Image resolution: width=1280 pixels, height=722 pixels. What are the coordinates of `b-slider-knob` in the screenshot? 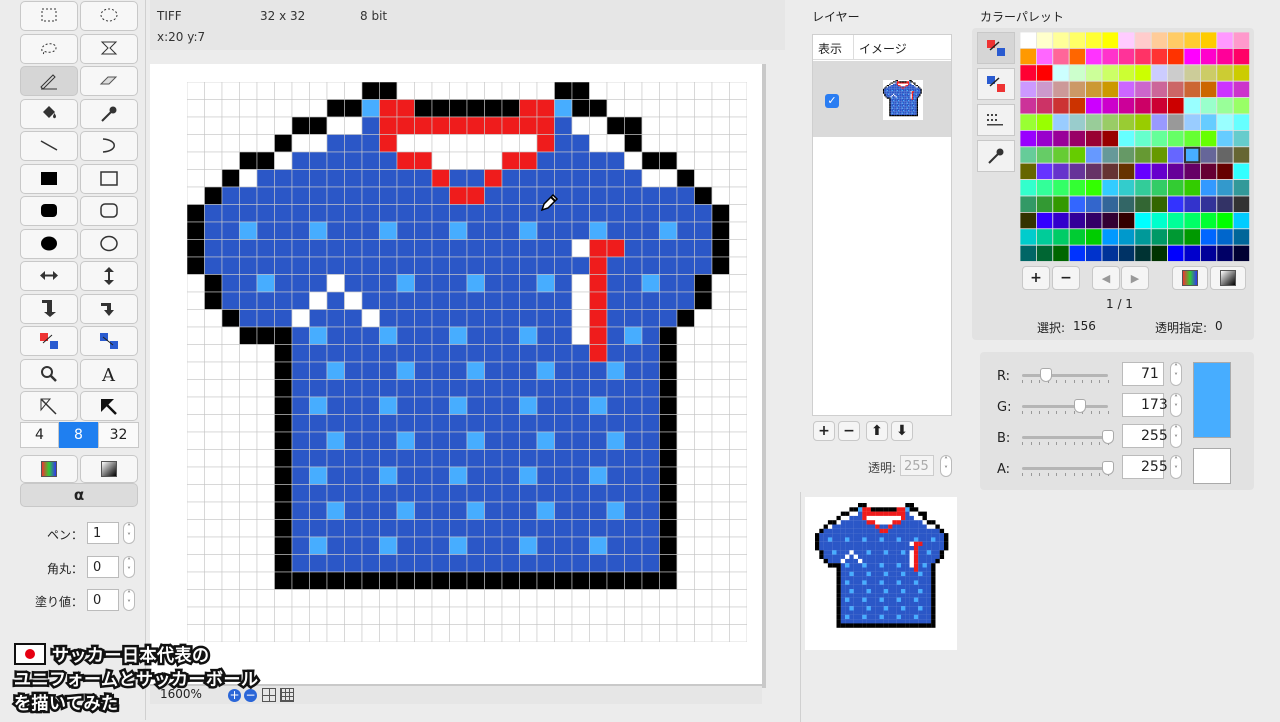 It's located at (1108, 437).